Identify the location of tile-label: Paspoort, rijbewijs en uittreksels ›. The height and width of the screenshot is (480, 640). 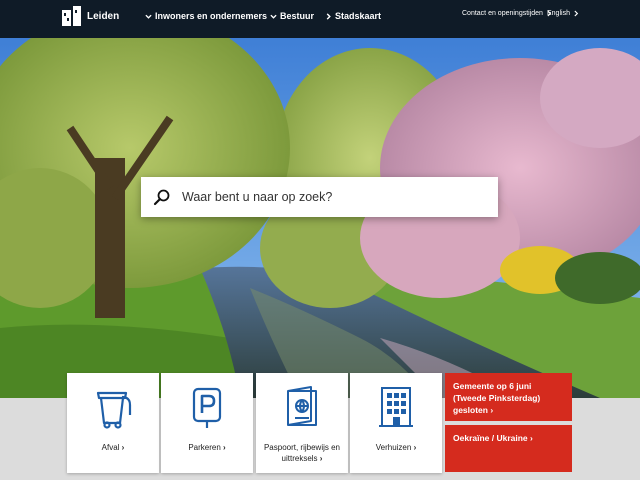
(302, 453).